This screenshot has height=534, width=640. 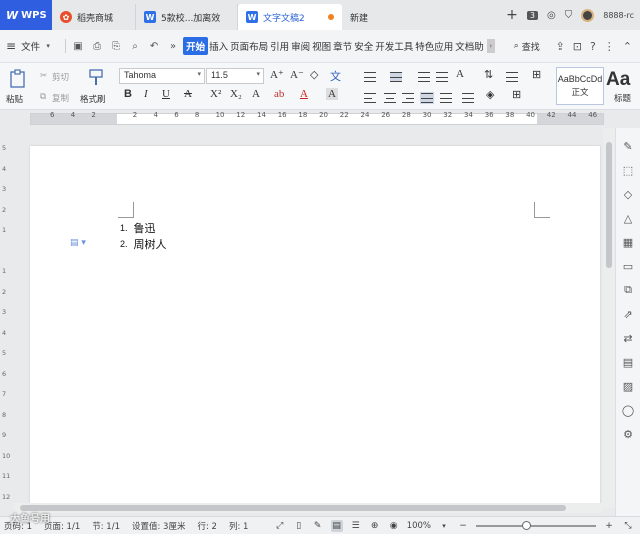 I want to click on backup-icon: ⧉, so click(x=628, y=290).